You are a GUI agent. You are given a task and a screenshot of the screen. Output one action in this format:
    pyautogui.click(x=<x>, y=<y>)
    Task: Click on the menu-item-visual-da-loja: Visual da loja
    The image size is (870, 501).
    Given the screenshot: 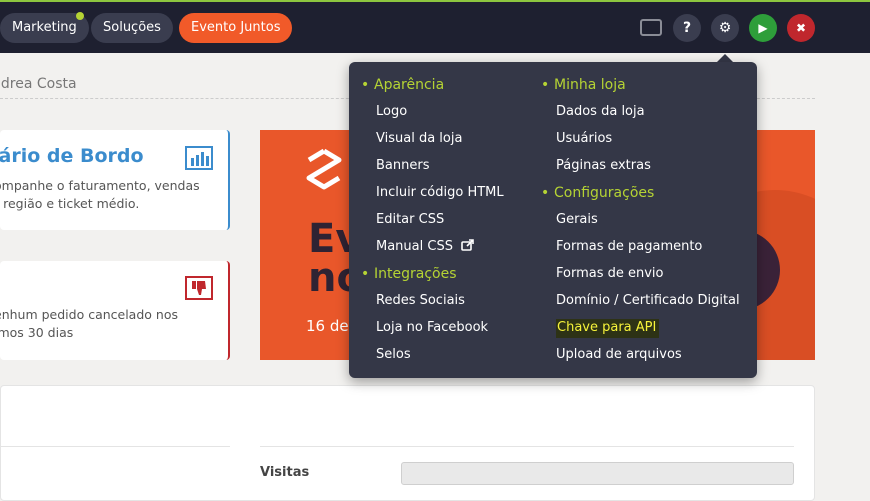 What is the action you would take?
    pyautogui.click(x=432, y=141)
    